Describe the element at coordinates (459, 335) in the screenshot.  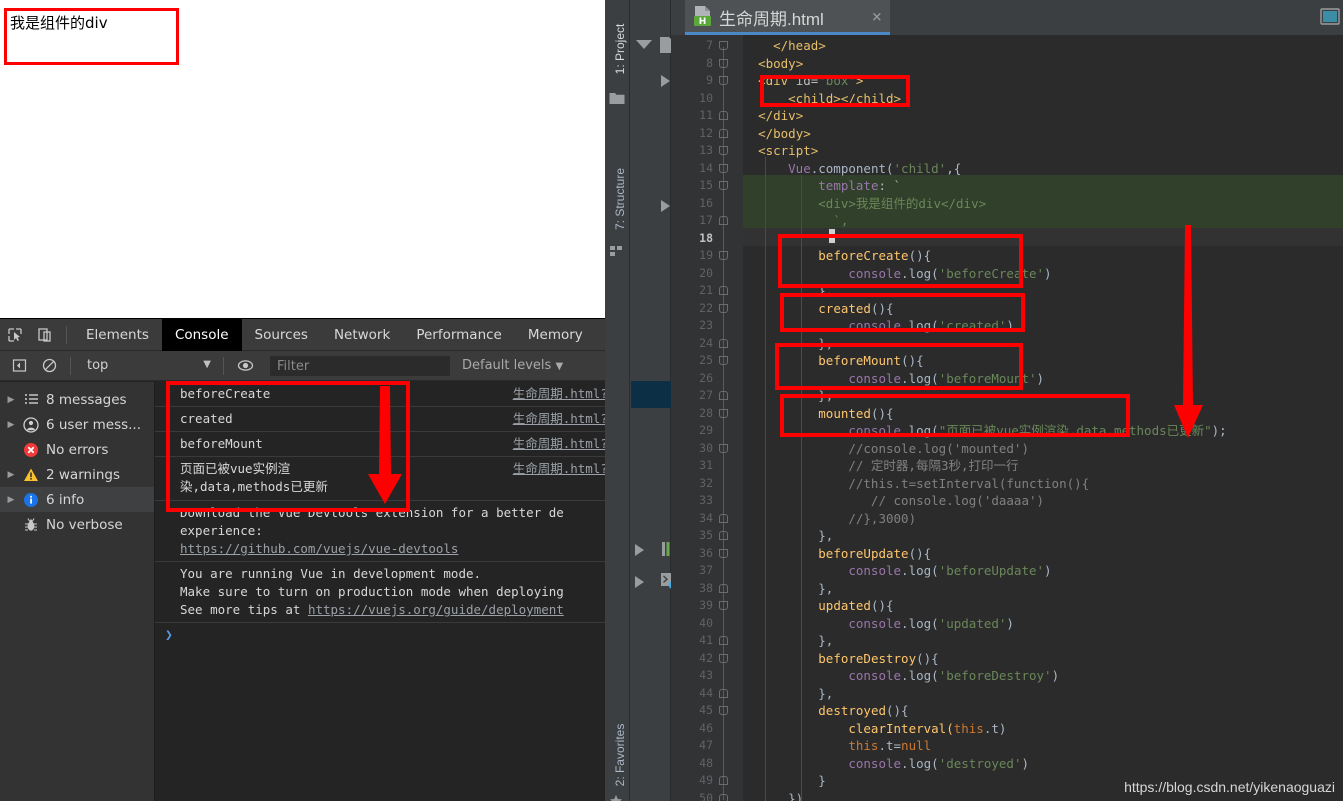
I see `devtools-tab-performance: Performance` at that location.